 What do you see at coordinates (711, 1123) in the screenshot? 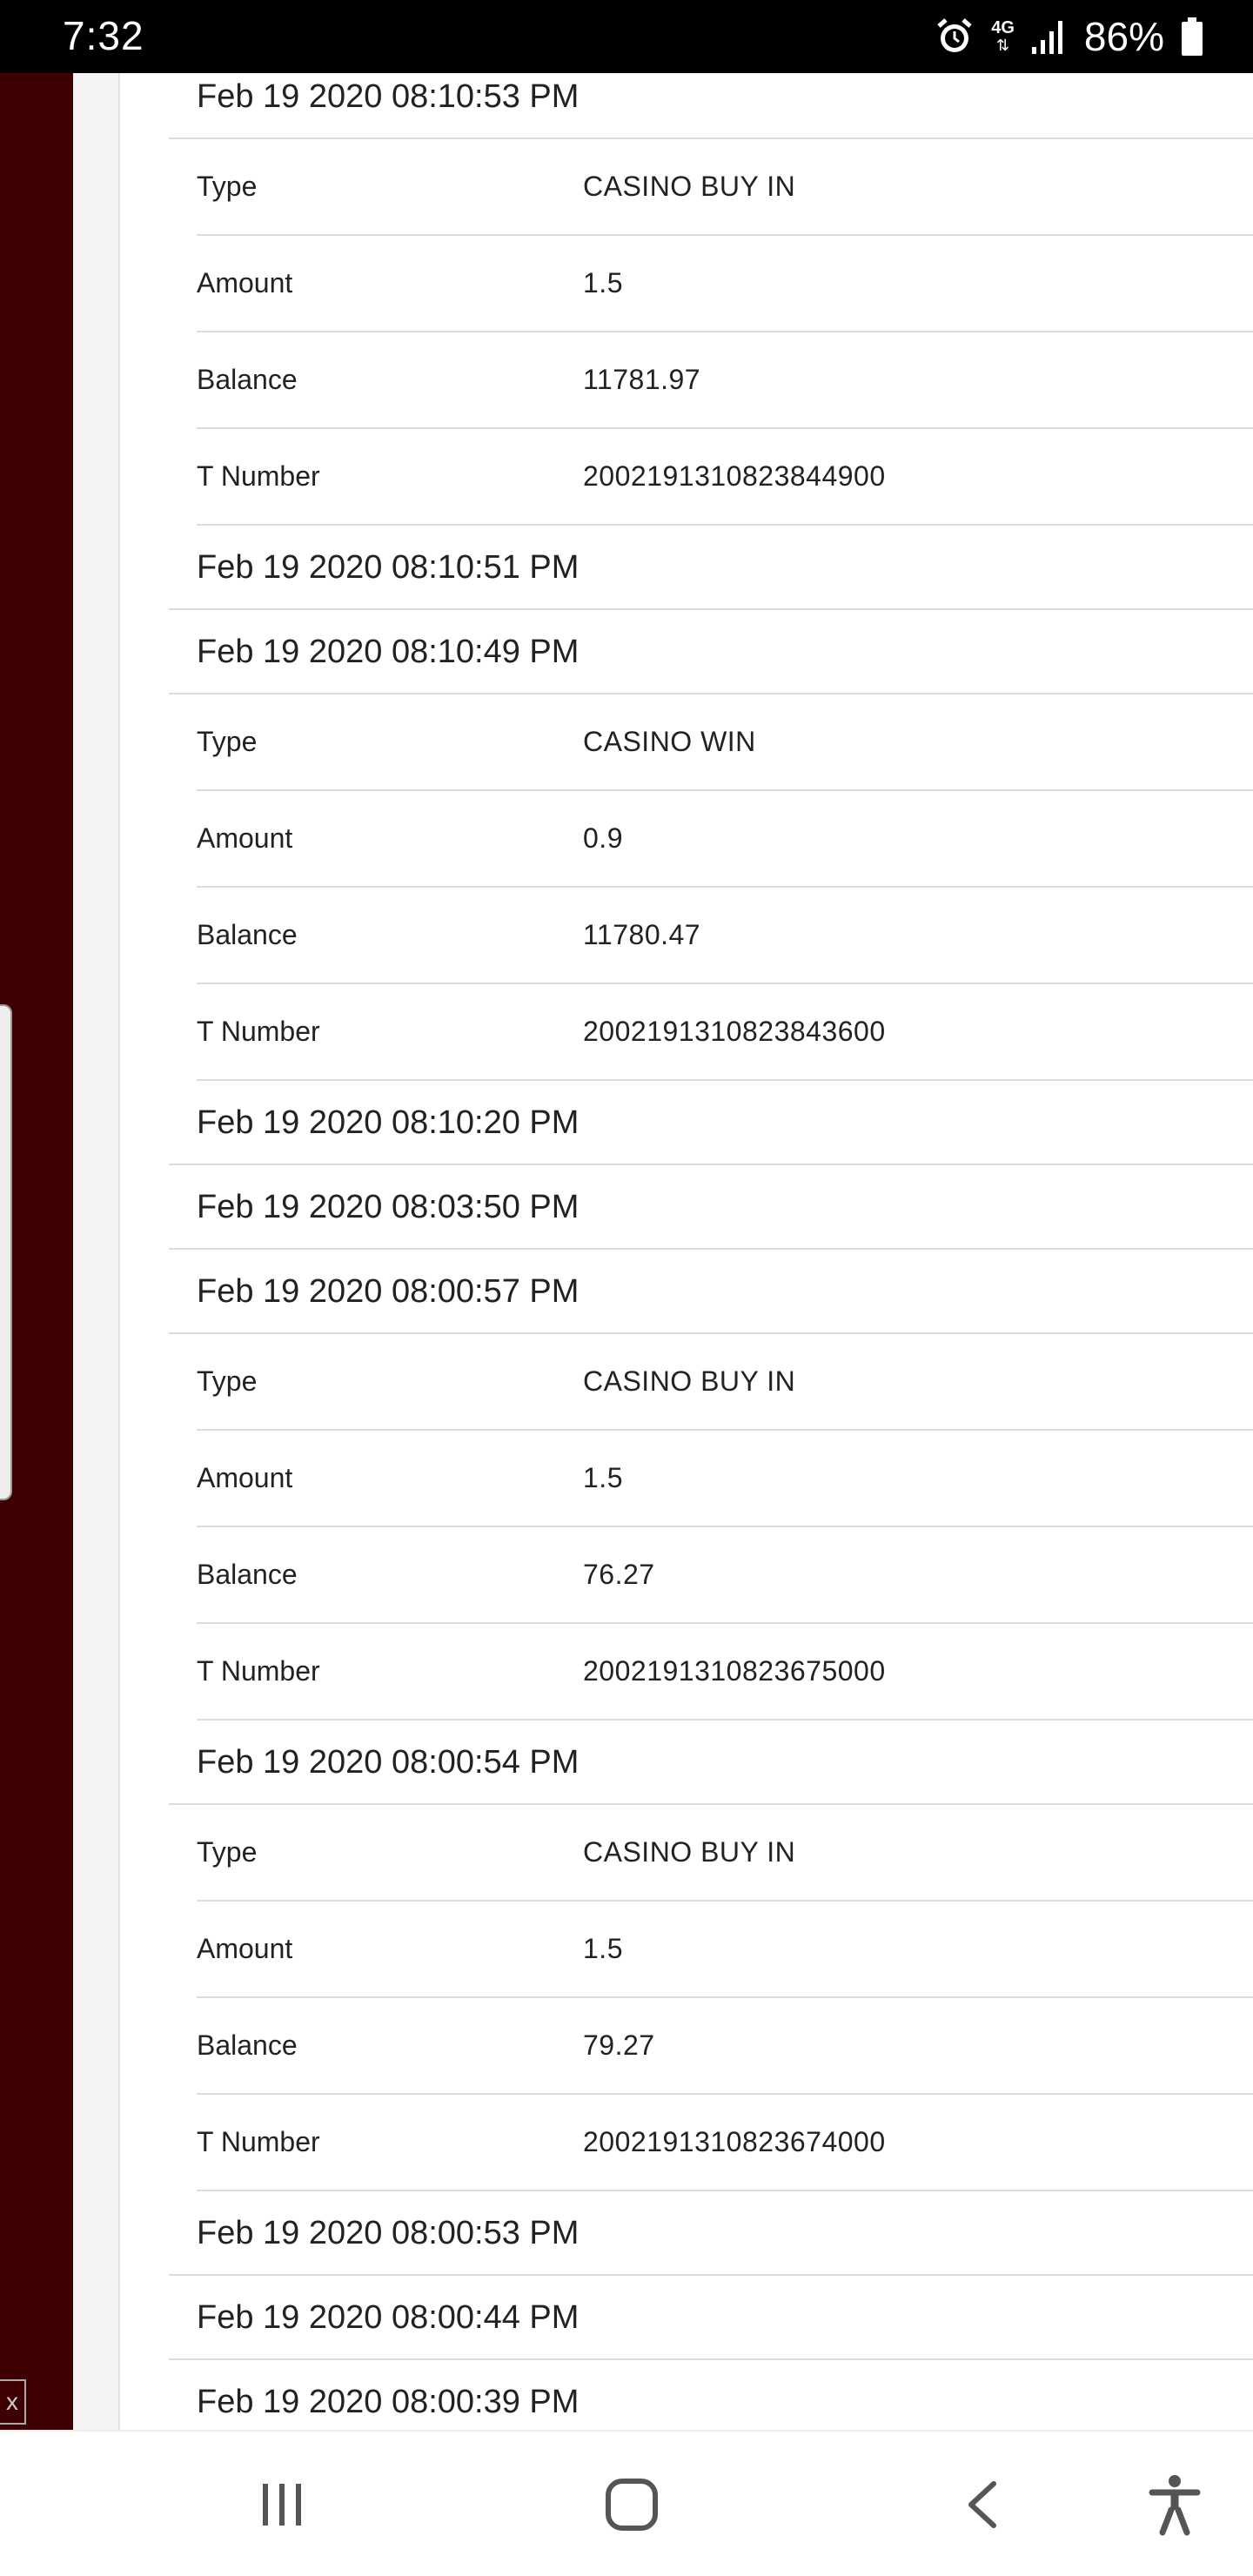
I see `transaction-date-header: Feb 19 2020 08:10:20 PM` at bounding box center [711, 1123].